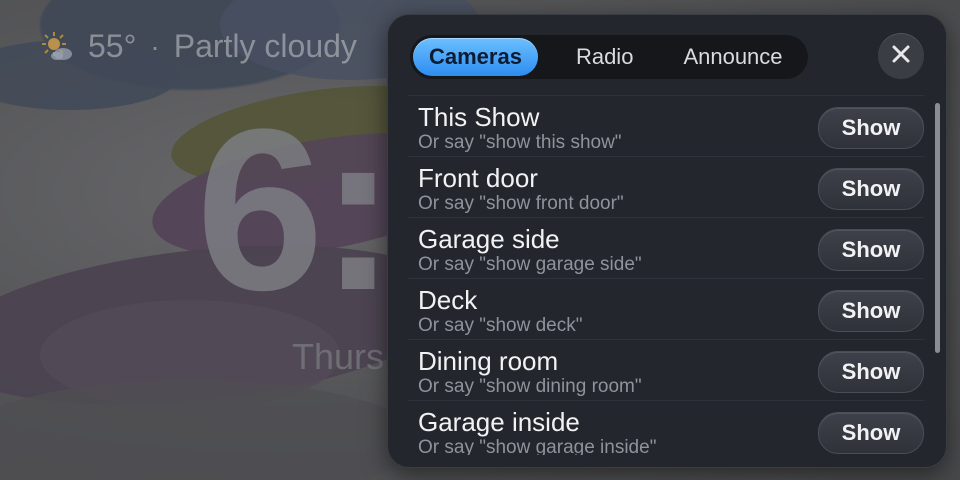 This screenshot has width=960, height=480. What do you see at coordinates (530, 264) in the screenshot?
I see `voice-hint: Or say "show garage side"` at bounding box center [530, 264].